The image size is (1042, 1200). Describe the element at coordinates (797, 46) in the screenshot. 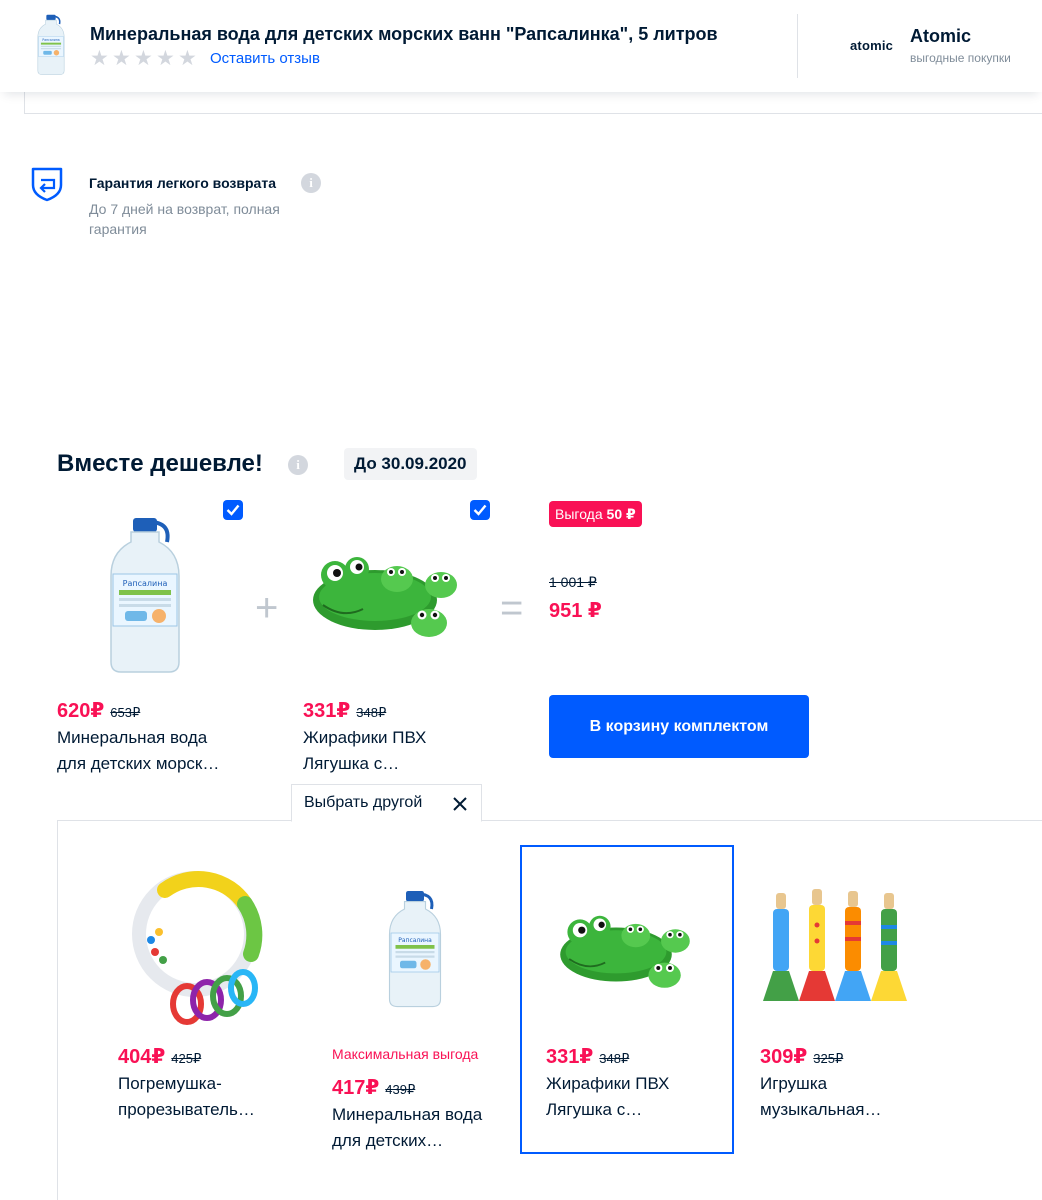

I see `header-divider` at that location.